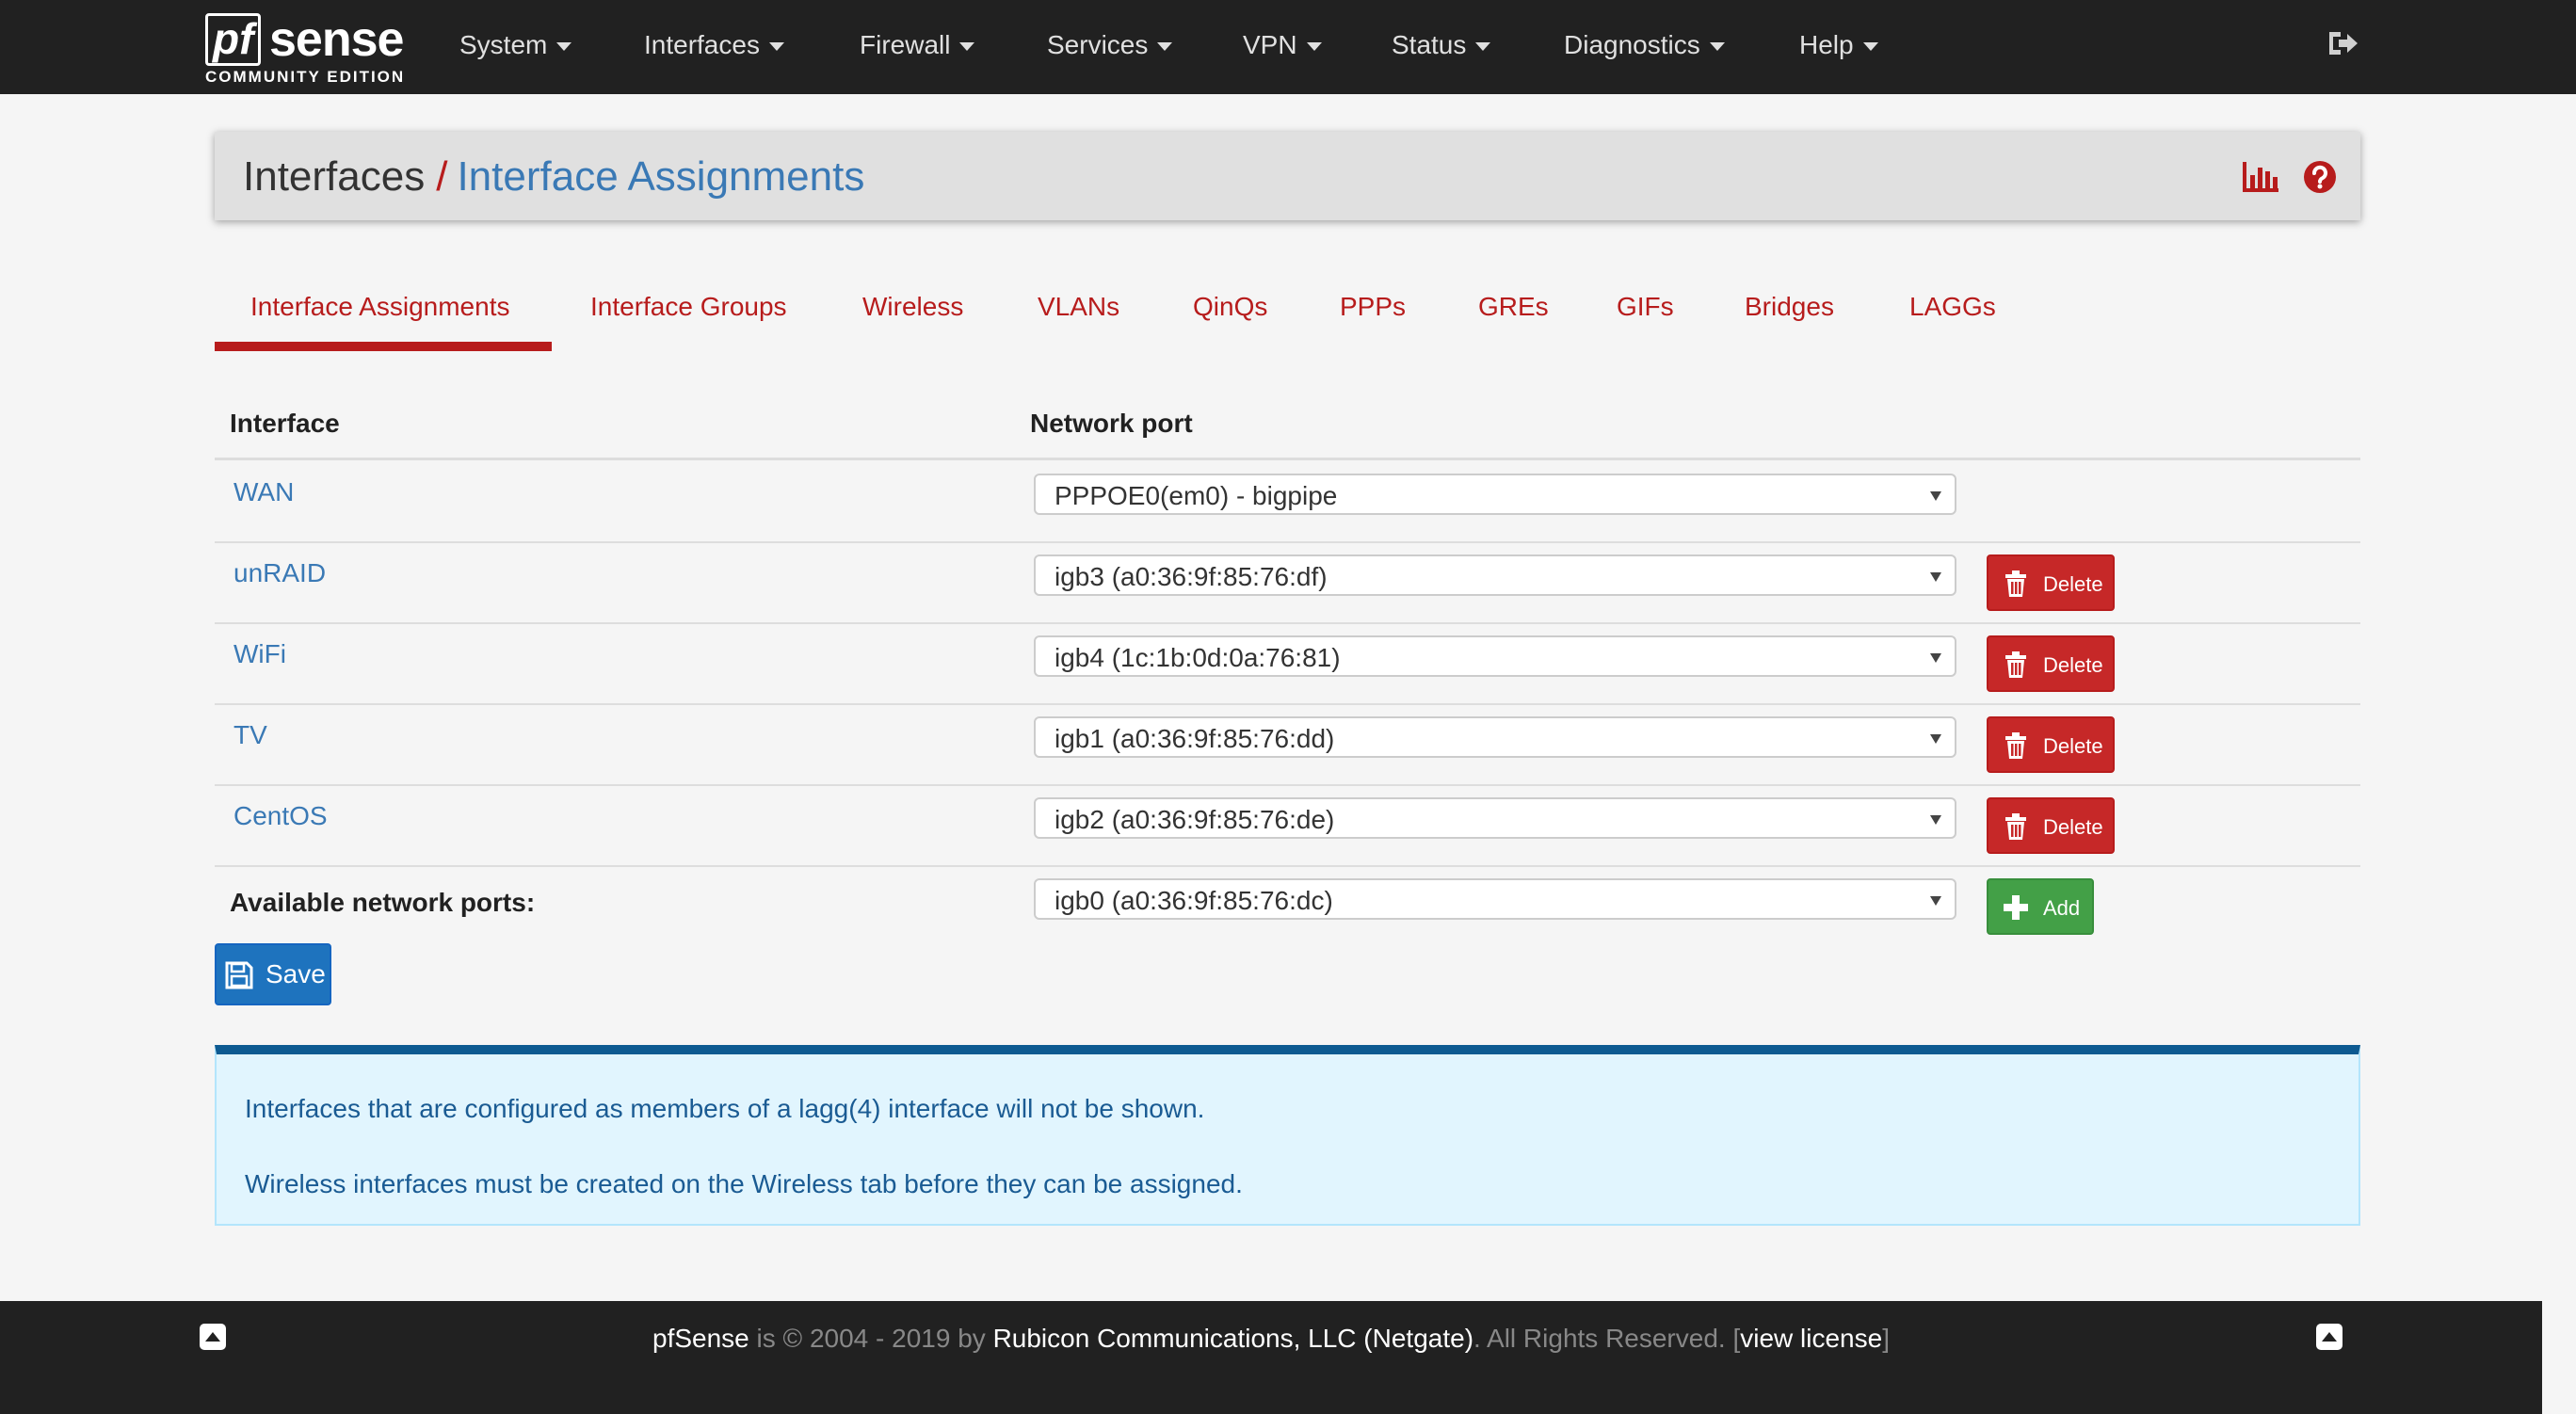  I want to click on interface-link-wan: WAN, so click(263, 493).